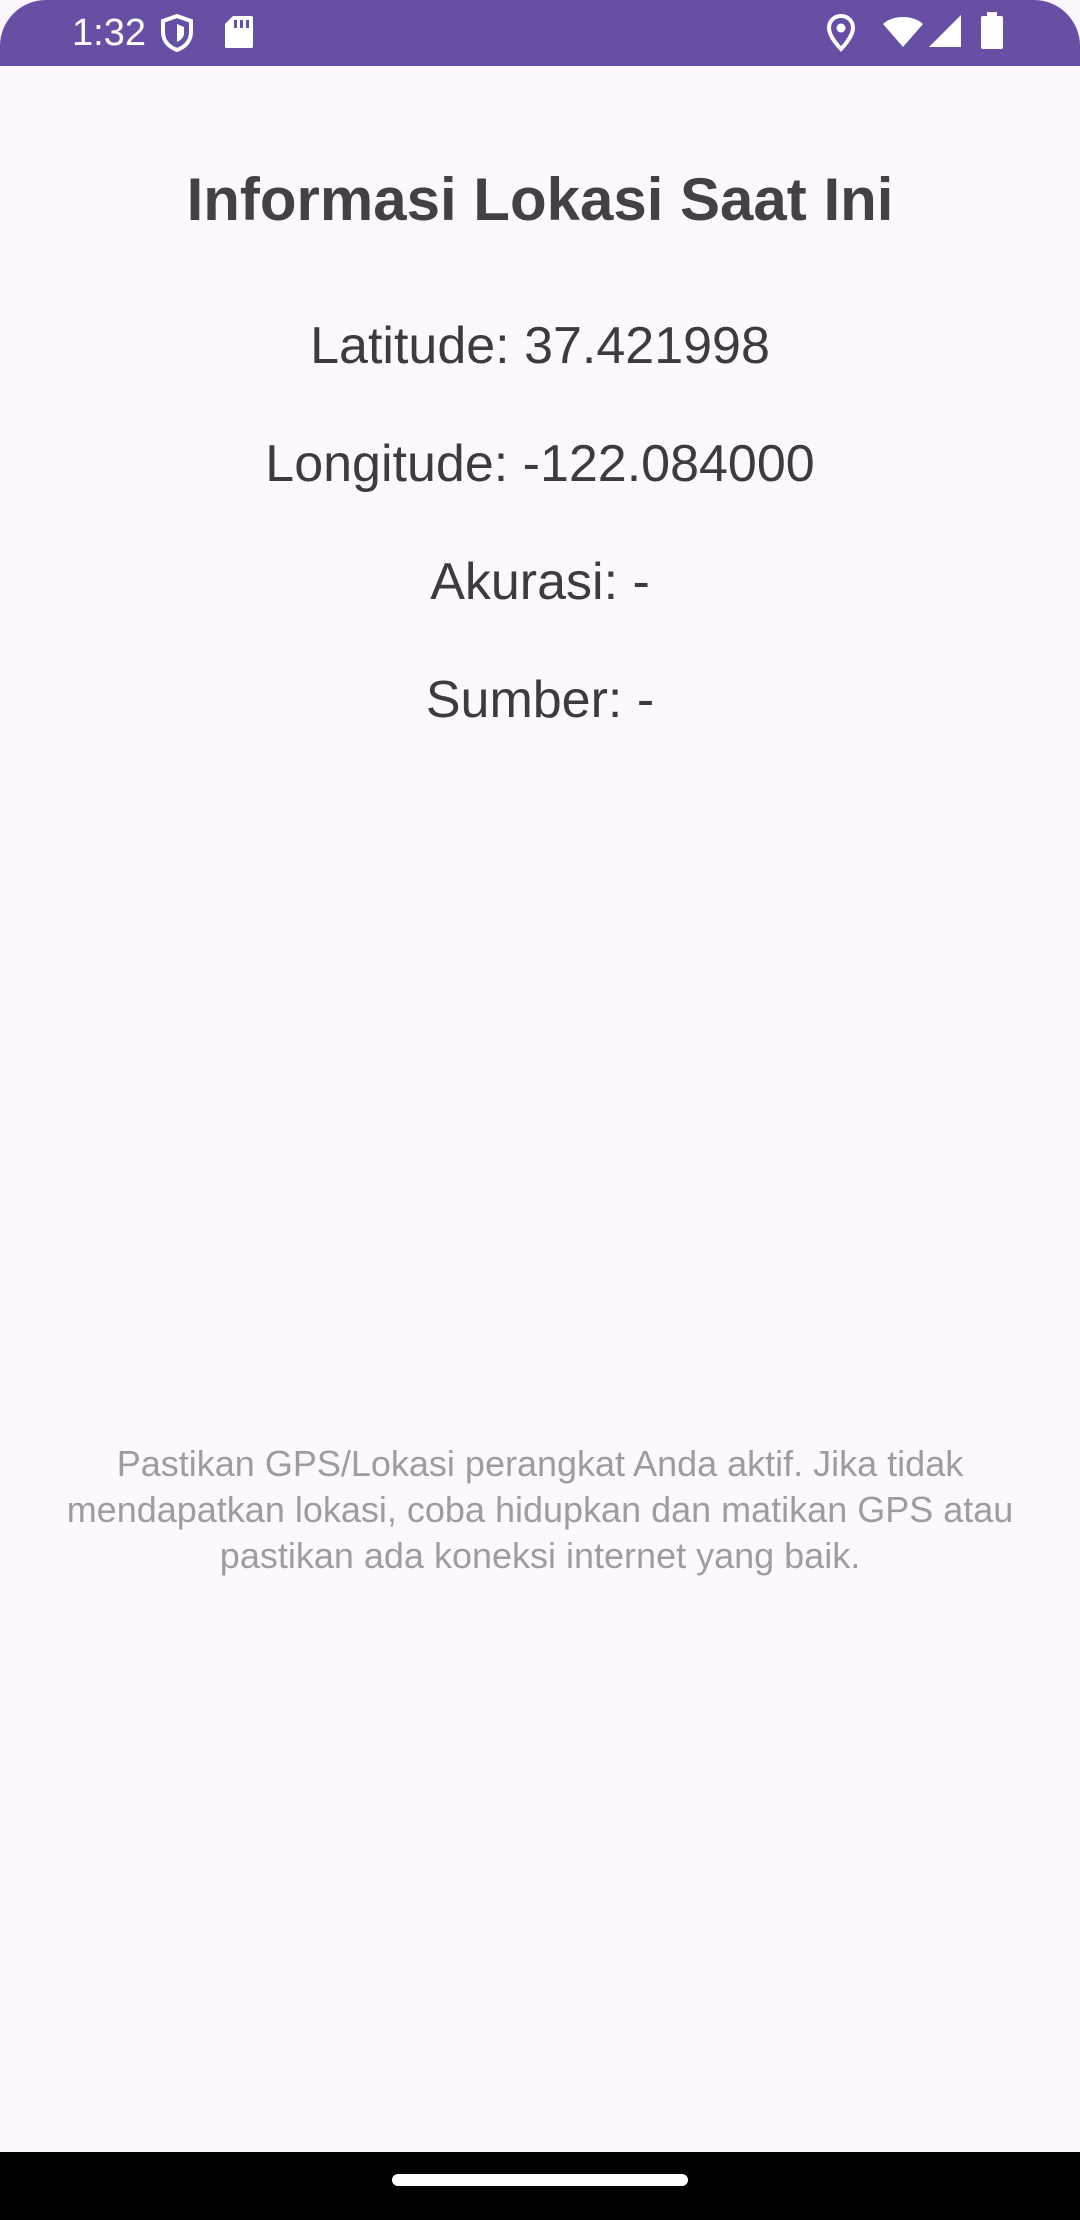 This screenshot has height=2220, width=1080. I want to click on latitude-text: Latitude: 37.421998, so click(540, 346).